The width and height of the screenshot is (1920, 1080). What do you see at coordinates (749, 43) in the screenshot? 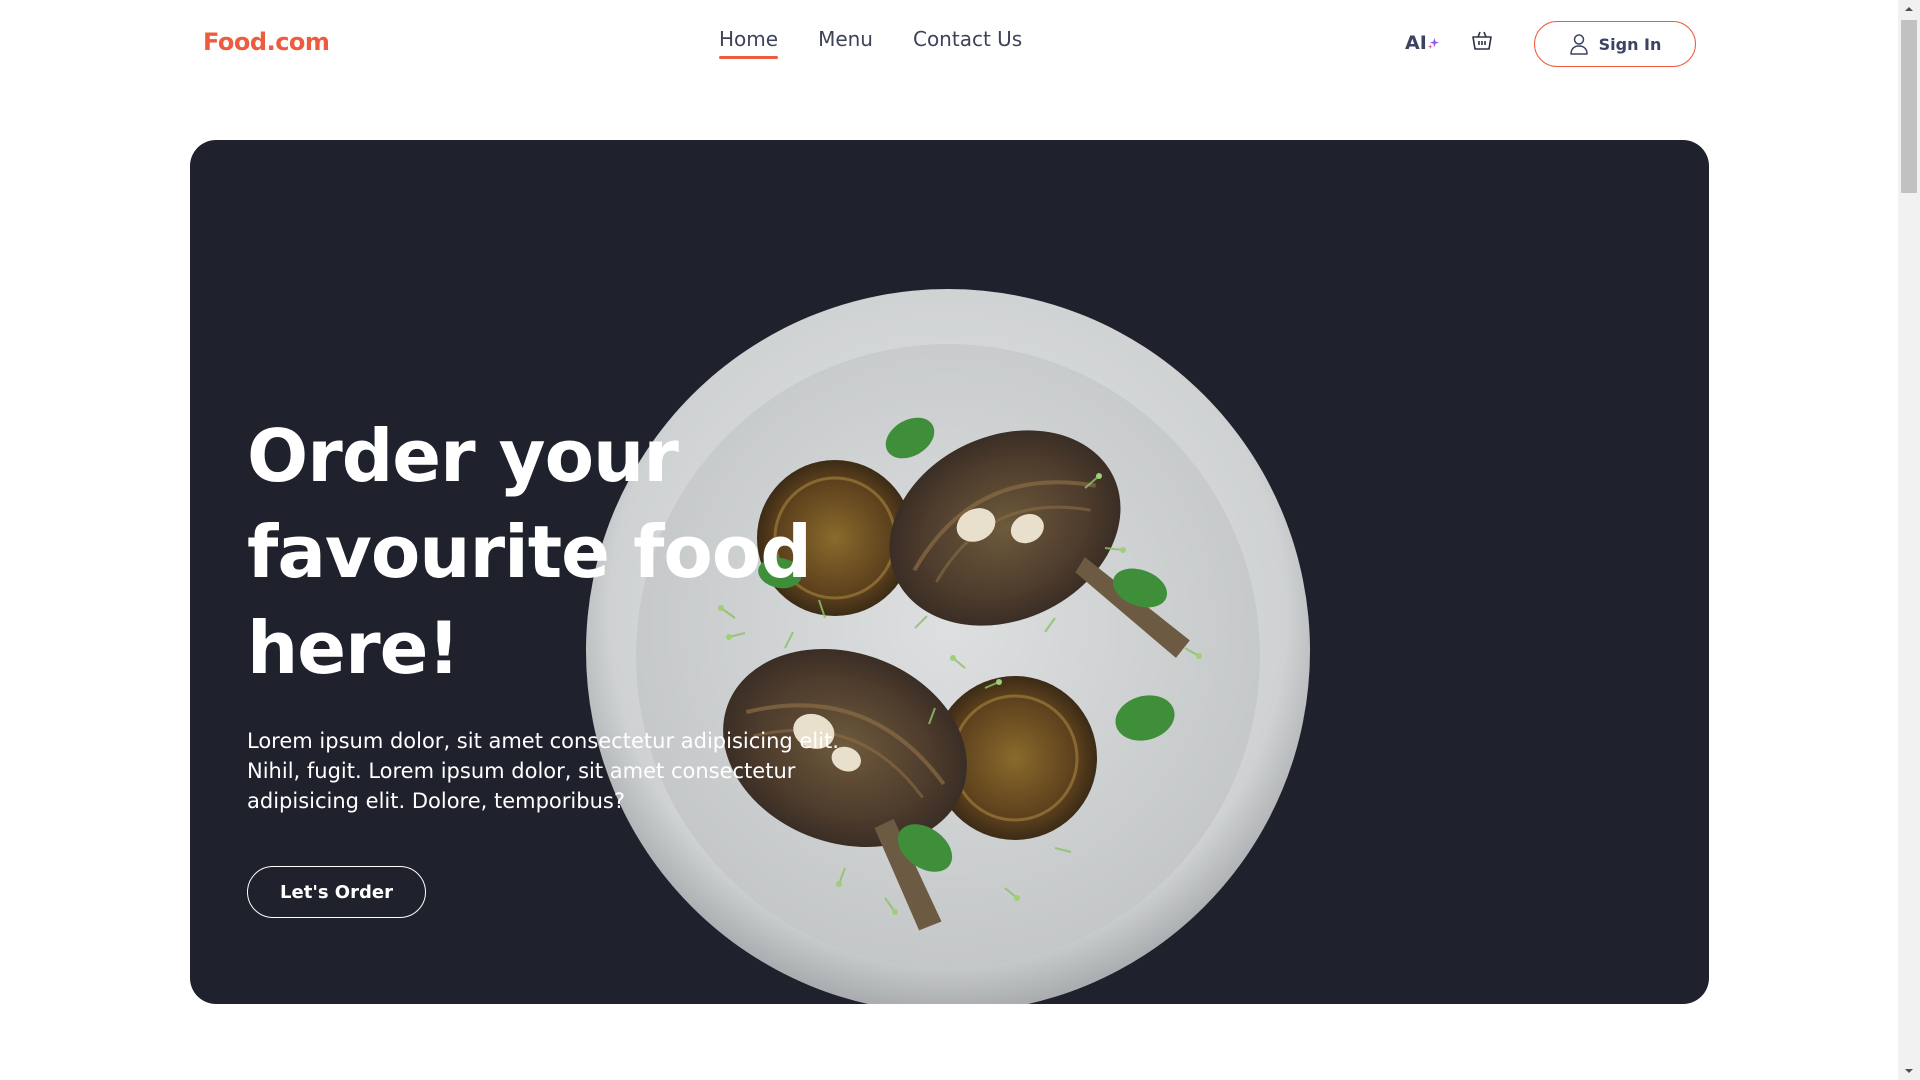
I see `nav-link-home: Home` at bounding box center [749, 43].